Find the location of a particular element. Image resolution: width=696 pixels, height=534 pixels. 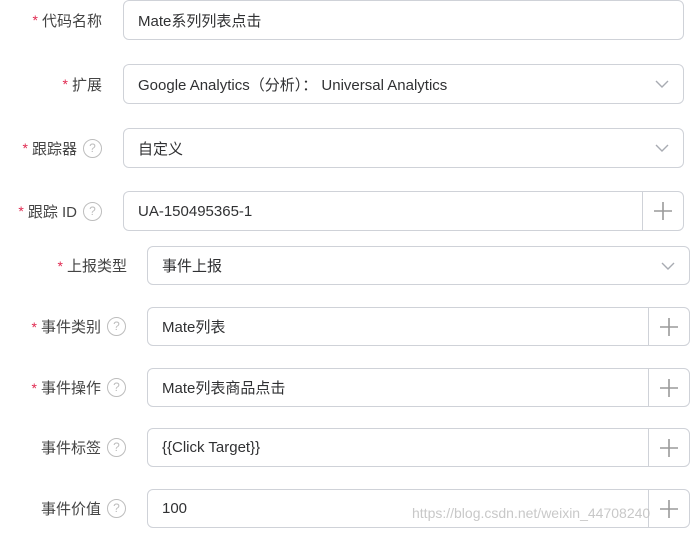

tracker-id-label: * 跟踪 ID ? is located at coordinates (51, 211).